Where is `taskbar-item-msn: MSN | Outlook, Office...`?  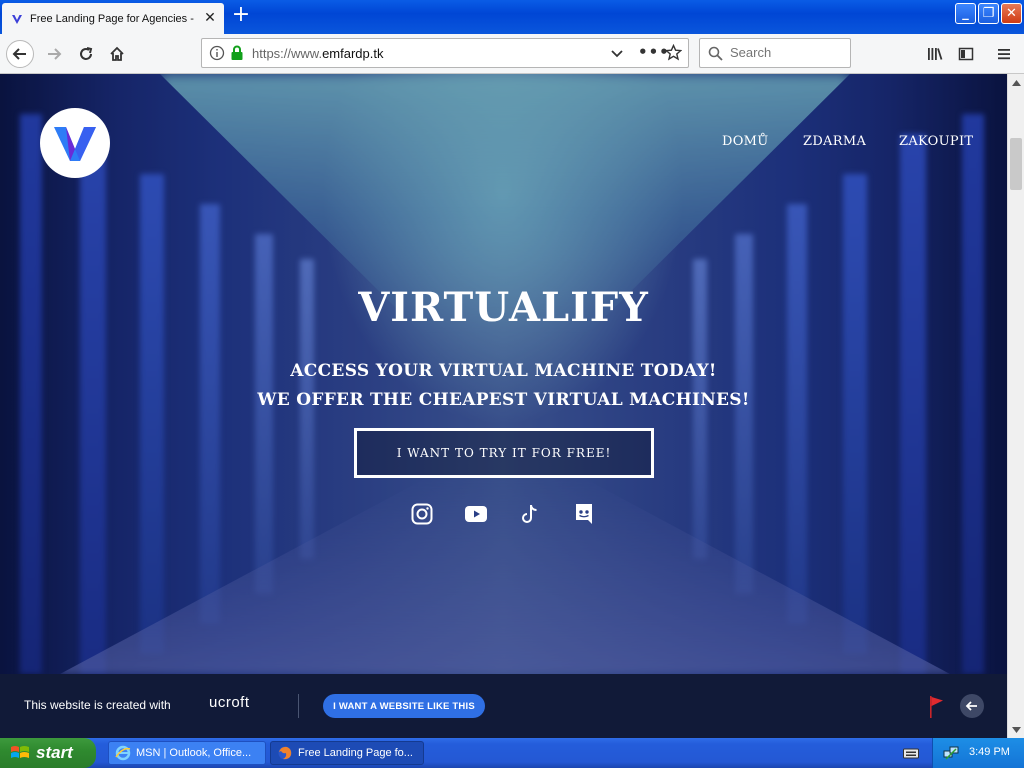
taskbar-item-msn: MSN | Outlook, Office... is located at coordinates (187, 753).